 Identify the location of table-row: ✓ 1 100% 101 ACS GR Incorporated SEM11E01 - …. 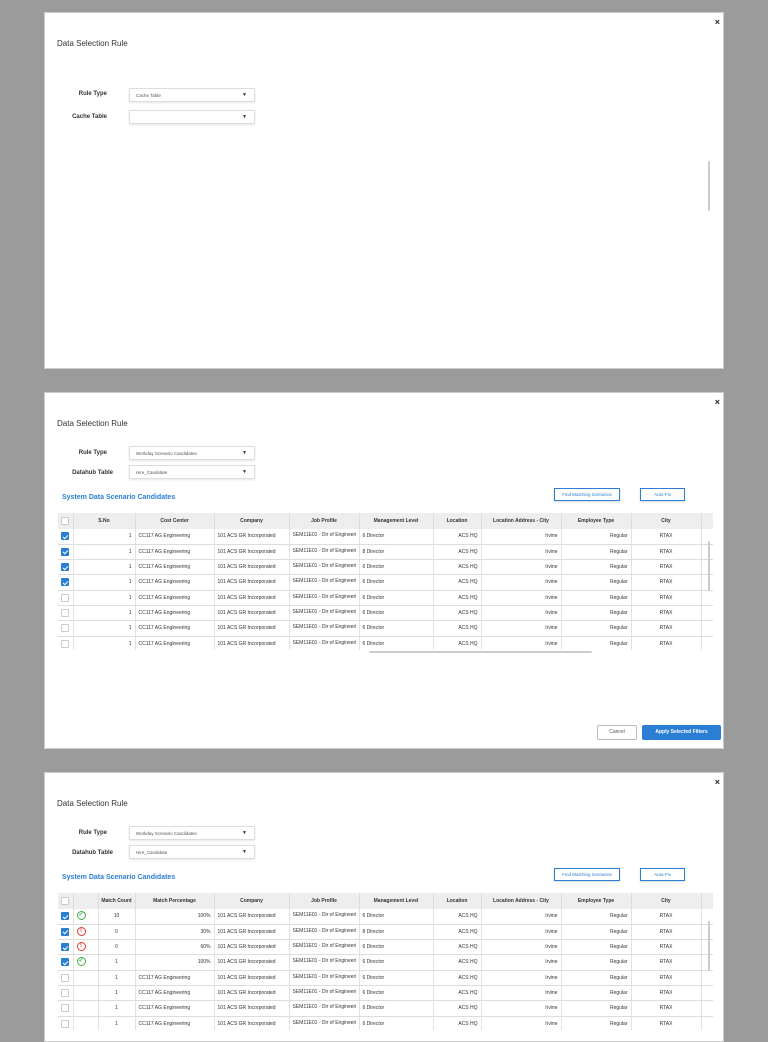
(385, 962).